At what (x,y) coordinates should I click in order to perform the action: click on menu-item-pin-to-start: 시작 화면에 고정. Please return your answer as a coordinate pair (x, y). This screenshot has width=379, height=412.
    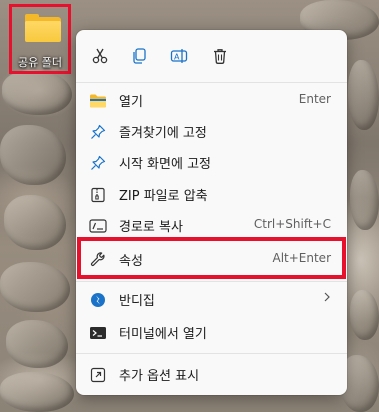
    Looking at the image, I should click on (211, 162).